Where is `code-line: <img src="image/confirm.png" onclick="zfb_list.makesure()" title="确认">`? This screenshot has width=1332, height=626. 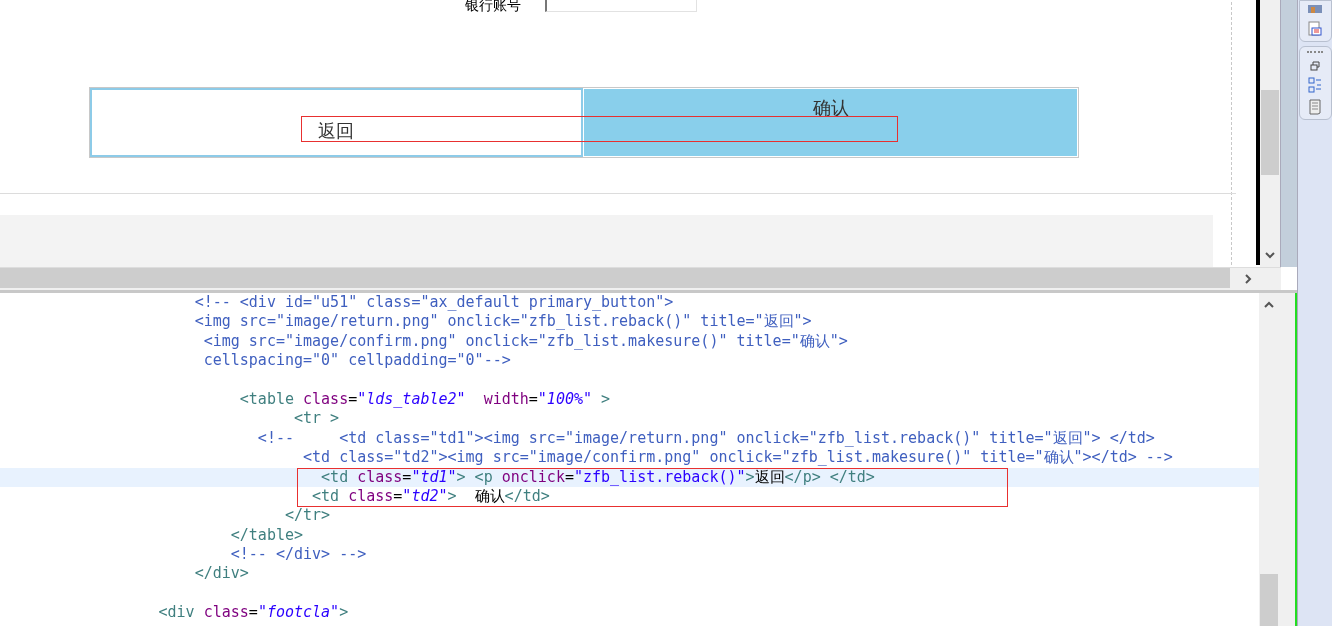 code-line: <img src="image/confirm.png" onclick="zfb_list.makesure()" title="确认"> is located at coordinates (525, 340).